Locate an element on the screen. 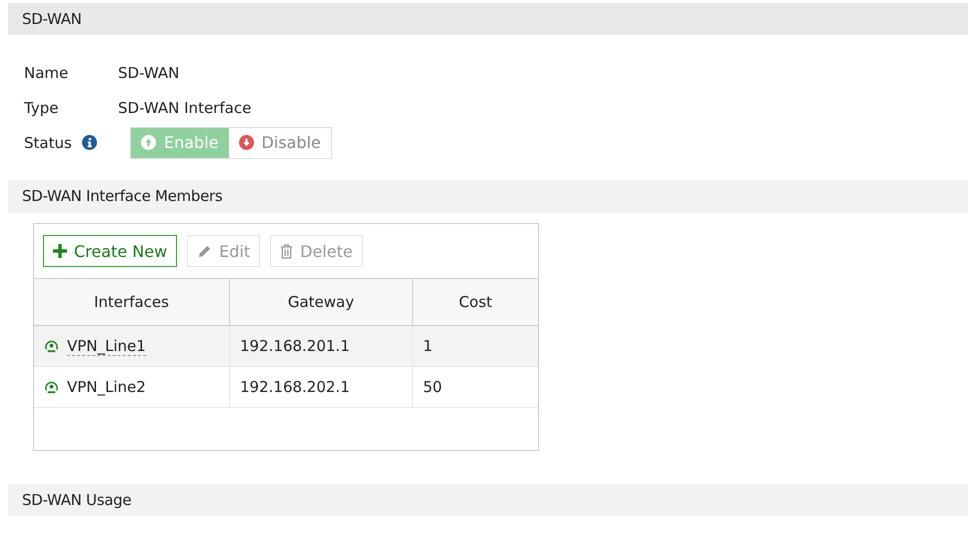 This screenshot has width=968, height=535. toolbar-button: Create New is located at coordinates (110, 251).